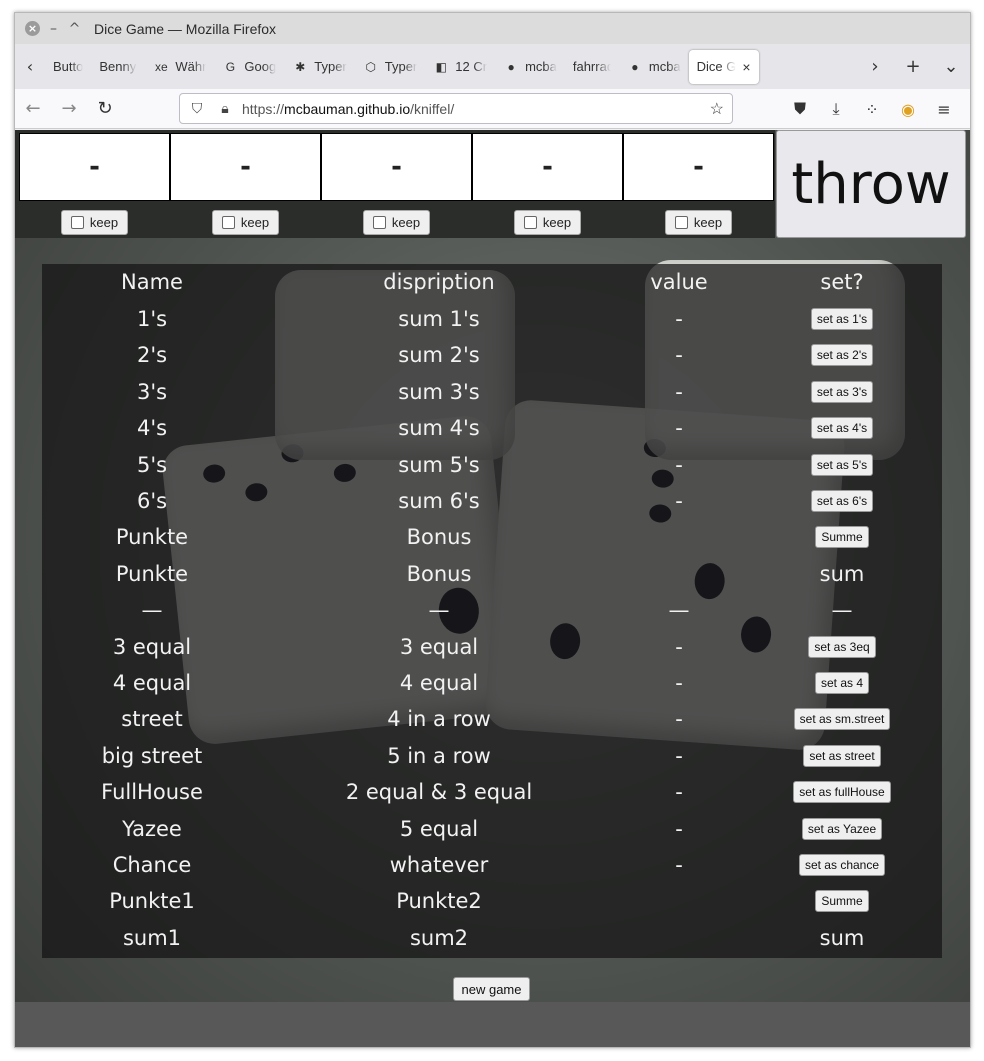 This screenshot has height=1061, width=984. What do you see at coordinates (842, 501) in the screenshot?
I see `set-score-button: set as 6's` at bounding box center [842, 501].